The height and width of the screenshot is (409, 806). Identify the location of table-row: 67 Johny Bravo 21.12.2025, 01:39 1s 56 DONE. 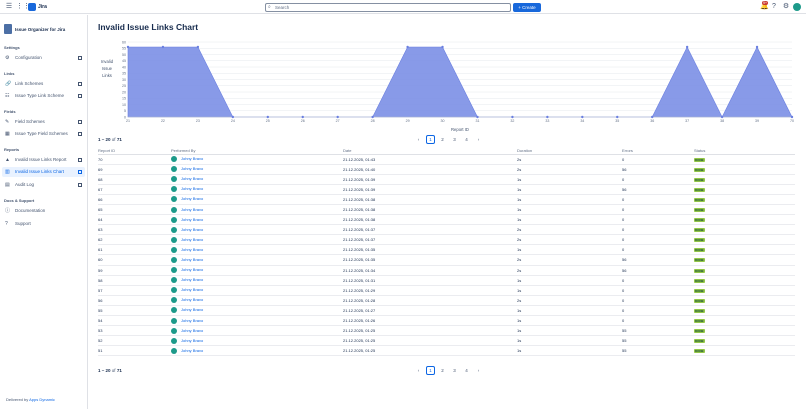
(446, 189).